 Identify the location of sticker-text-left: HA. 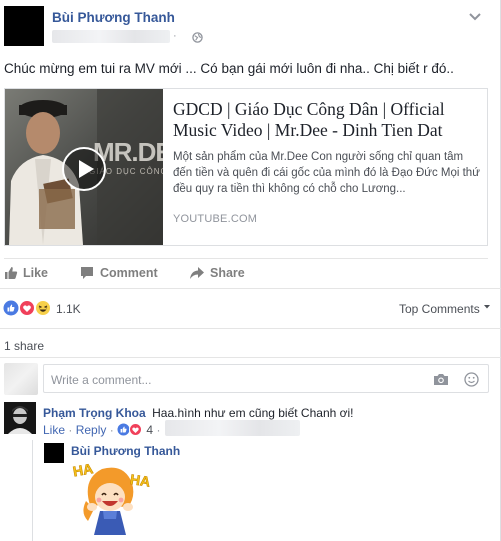
(83, 470).